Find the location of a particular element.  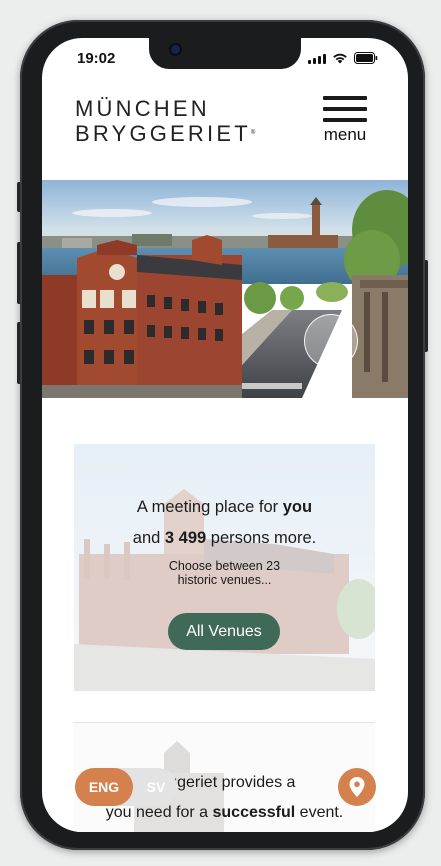

map-pin-icon is located at coordinates (357, 787).